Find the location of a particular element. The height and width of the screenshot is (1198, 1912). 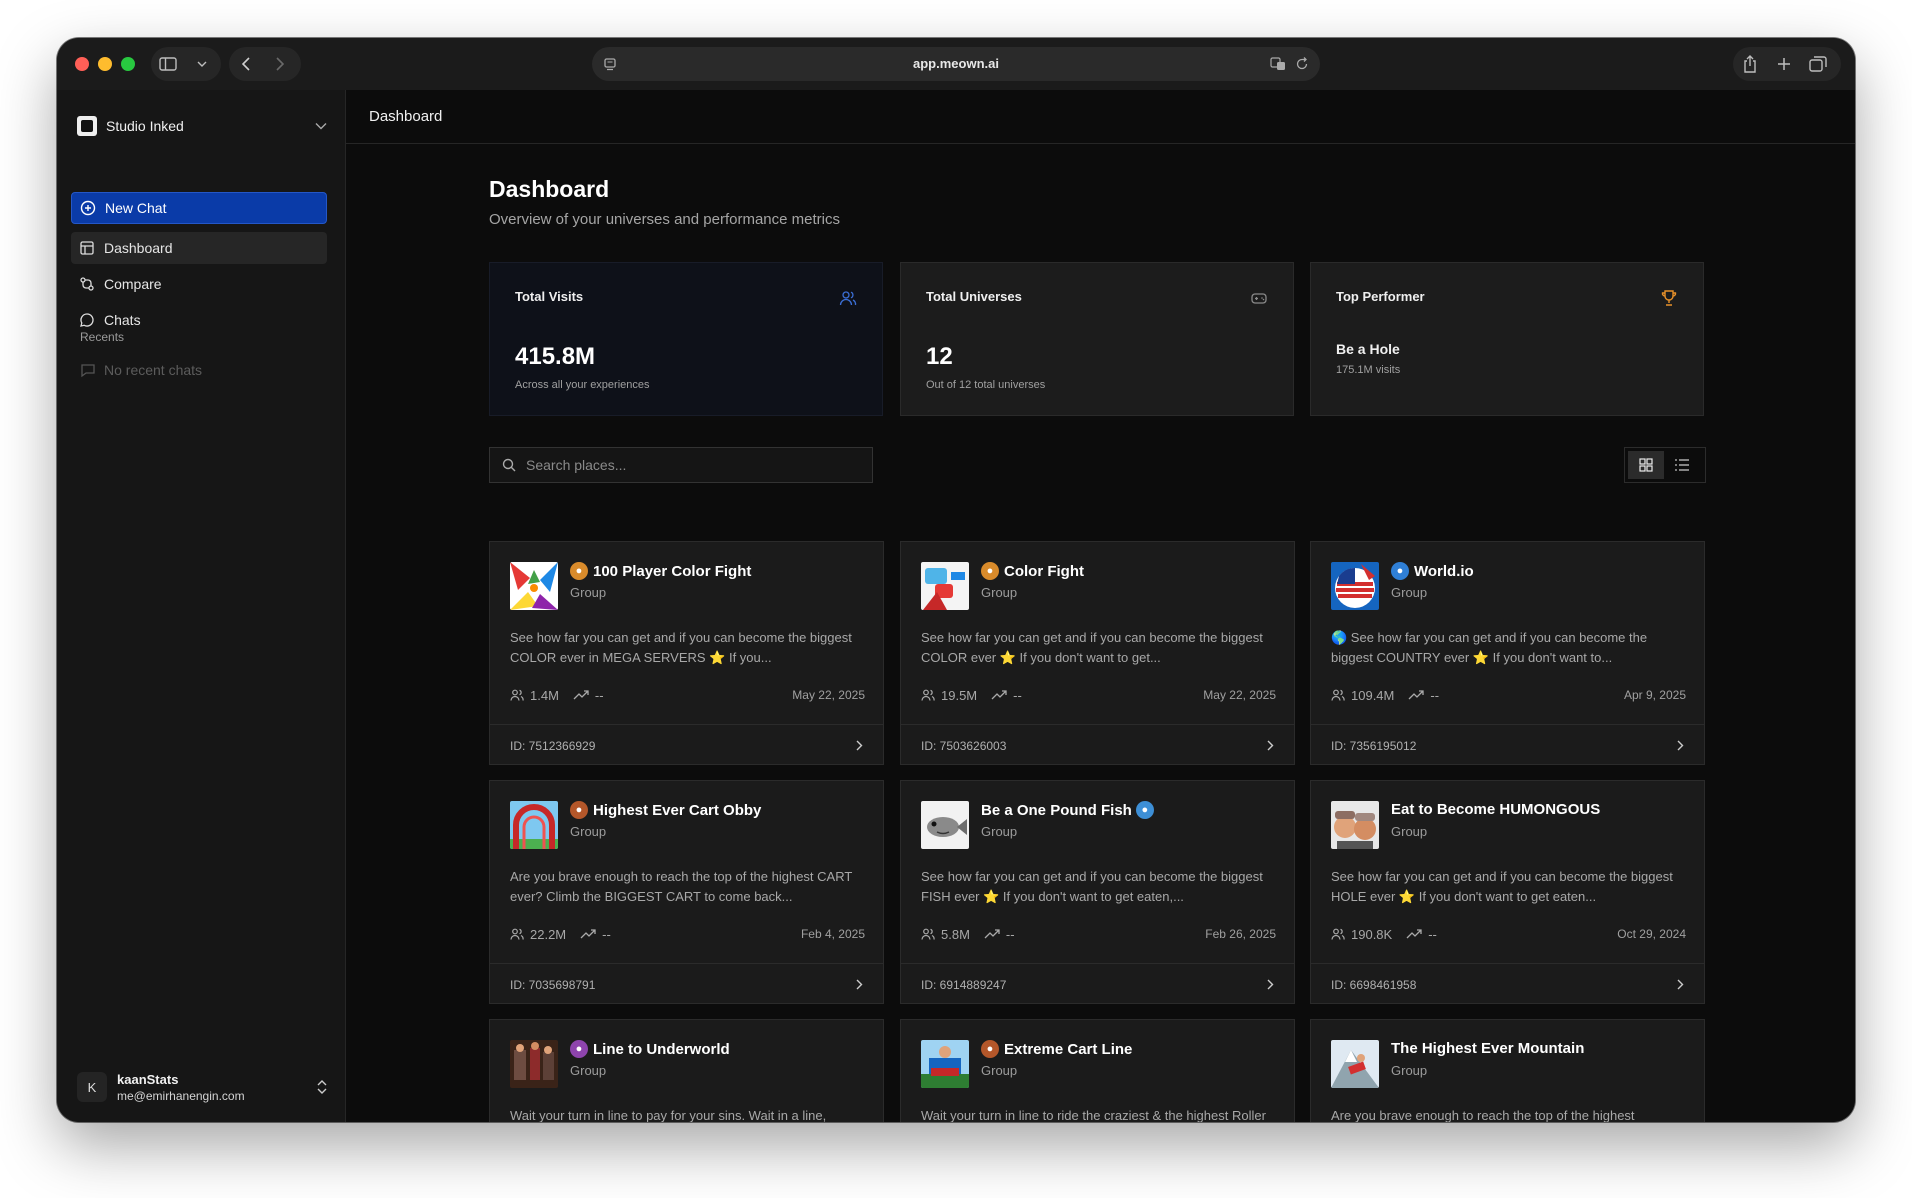

place-id: ID: 7503626003 is located at coordinates (964, 745).